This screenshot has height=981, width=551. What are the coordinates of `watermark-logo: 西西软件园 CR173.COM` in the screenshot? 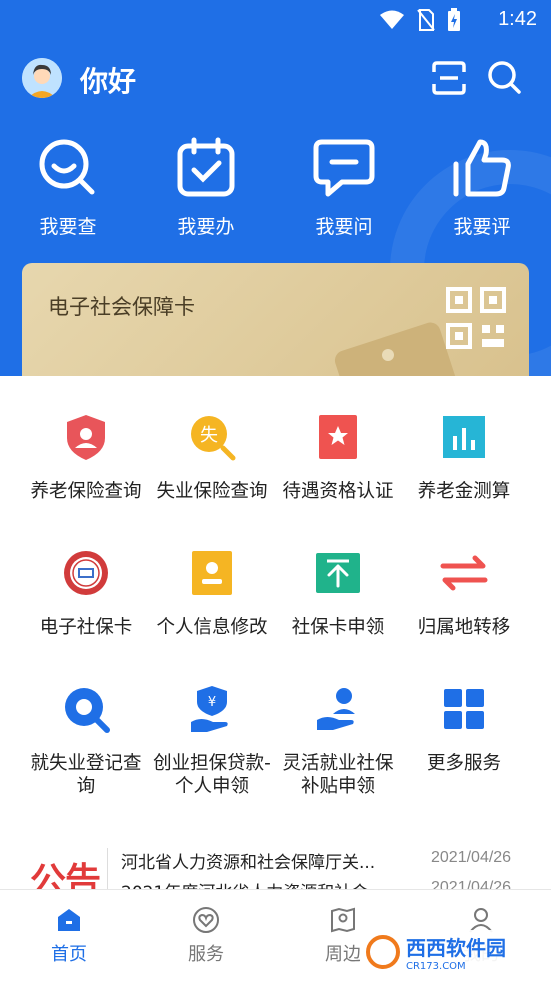 It's located at (450, 952).